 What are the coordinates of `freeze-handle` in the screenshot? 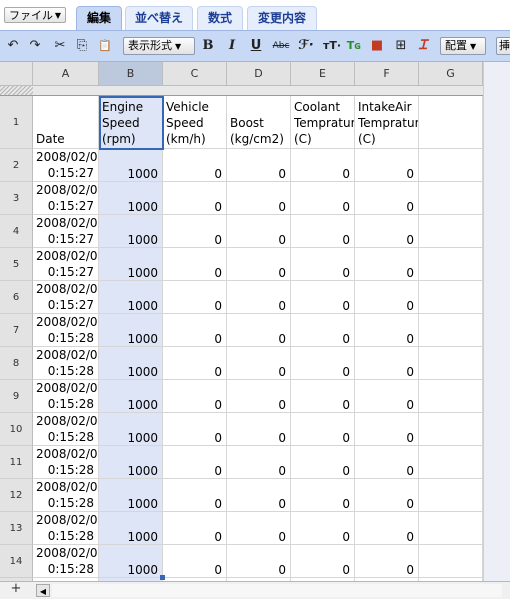 It's located at (16, 90).